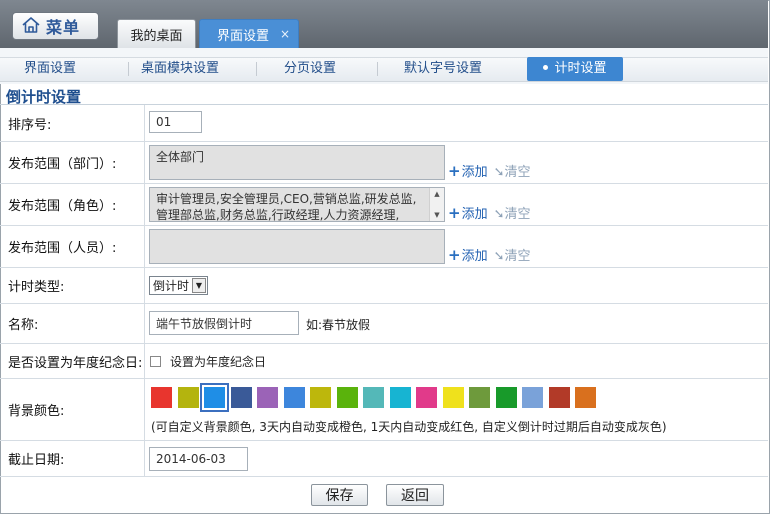 The width and height of the screenshot is (770, 514). I want to click on clear-dept-button: ➘清空, so click(512, 170).